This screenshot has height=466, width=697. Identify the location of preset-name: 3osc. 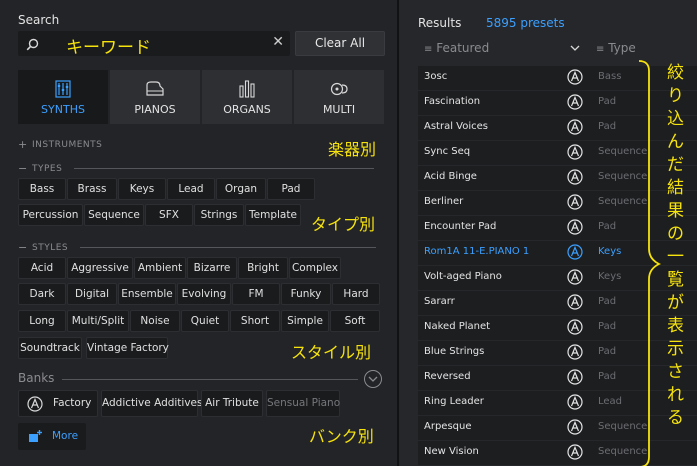
(436, 76).